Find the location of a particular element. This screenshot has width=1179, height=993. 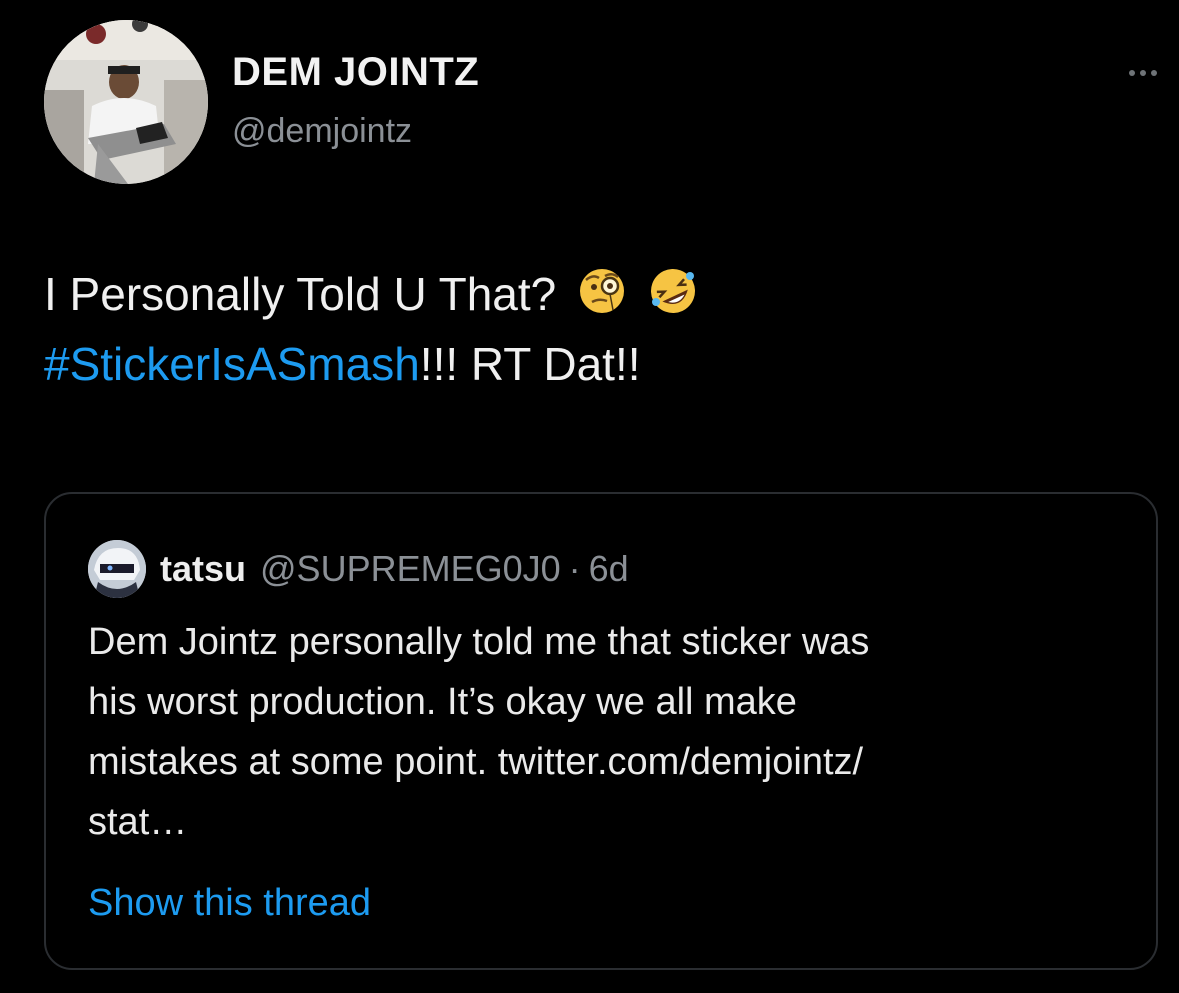

quoted-author-name: tatsu is located at coordinates (203, 569).